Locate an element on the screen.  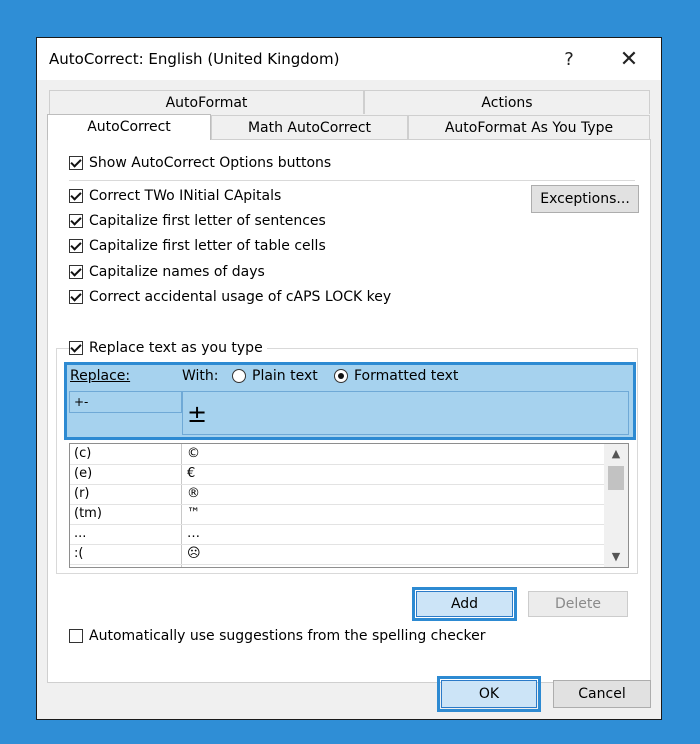
capitalize-days-checkbox: Capitalize names of days is located at coordinates (167, 272).